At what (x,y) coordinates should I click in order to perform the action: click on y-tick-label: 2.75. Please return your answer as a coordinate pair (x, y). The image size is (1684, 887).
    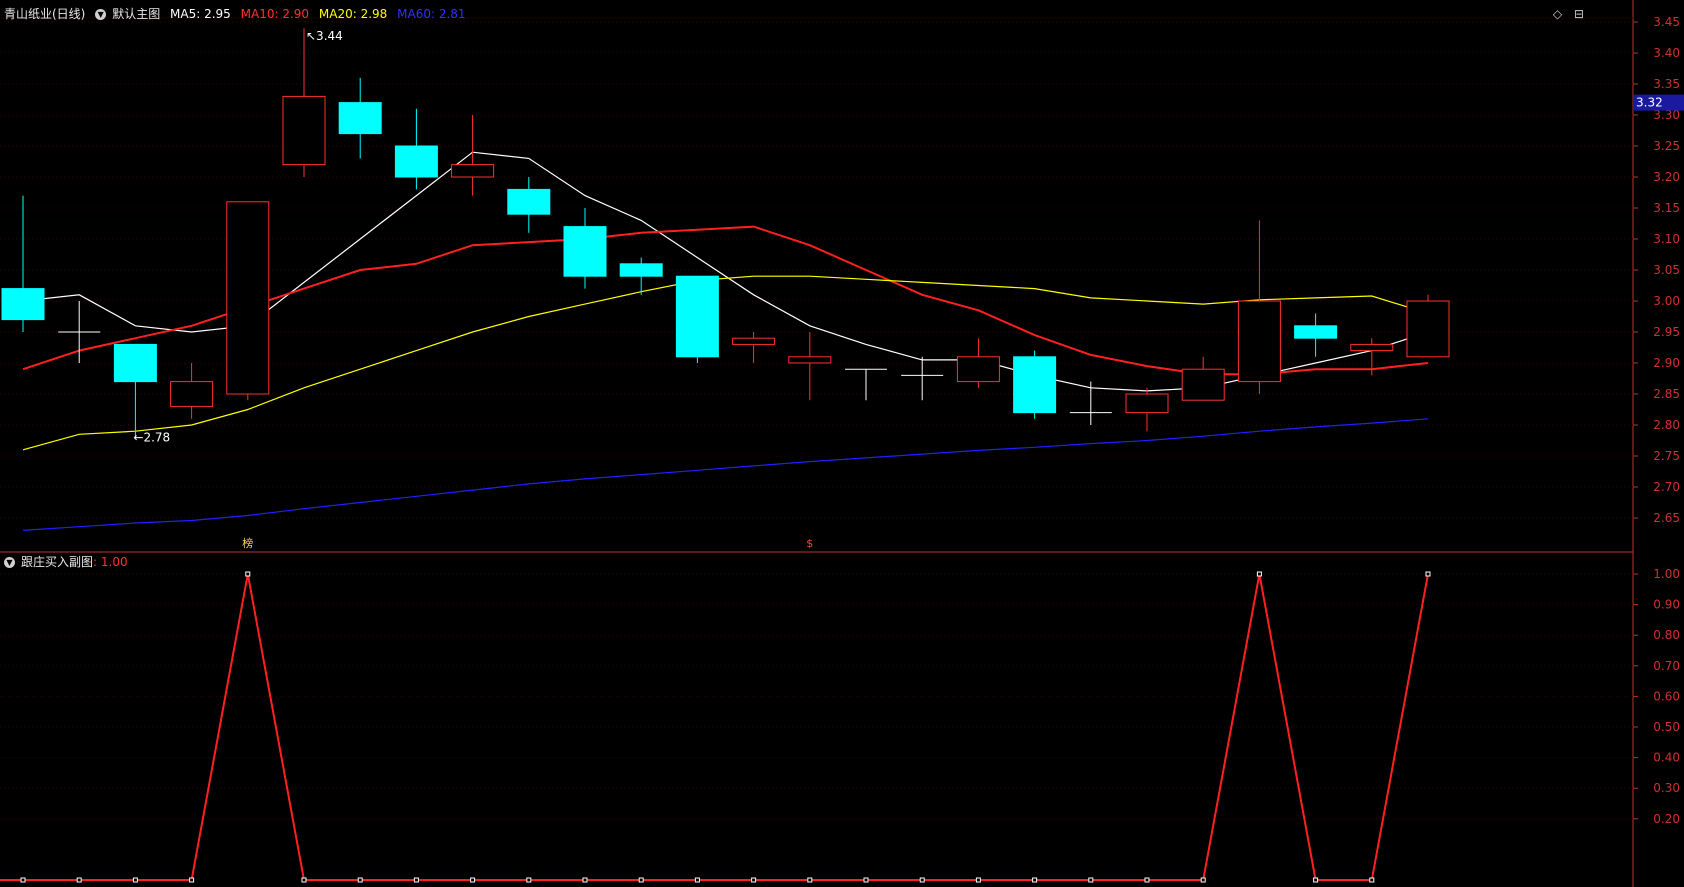
    Looking at the image, I should click on (1666, 456).